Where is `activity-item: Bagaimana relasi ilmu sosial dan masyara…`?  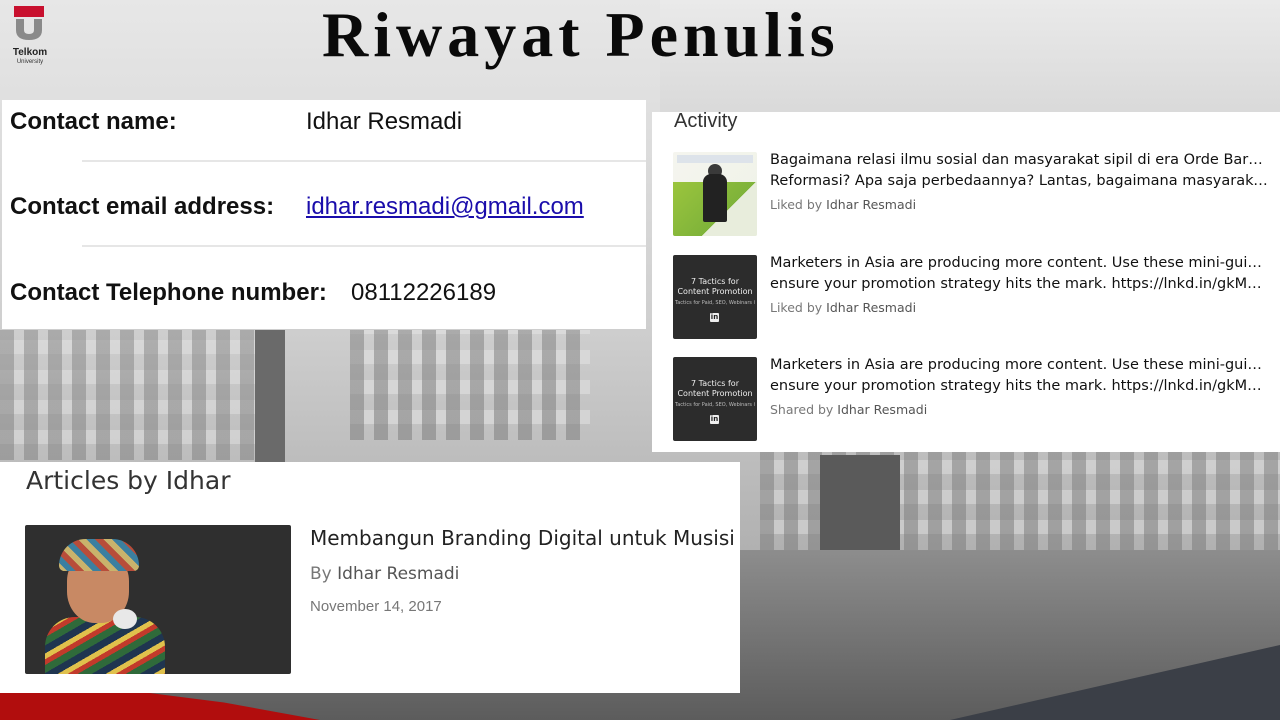 activity-item: Bagaimana relasi ilmu sosial dan masyara… is located at coordinates (973, 194).